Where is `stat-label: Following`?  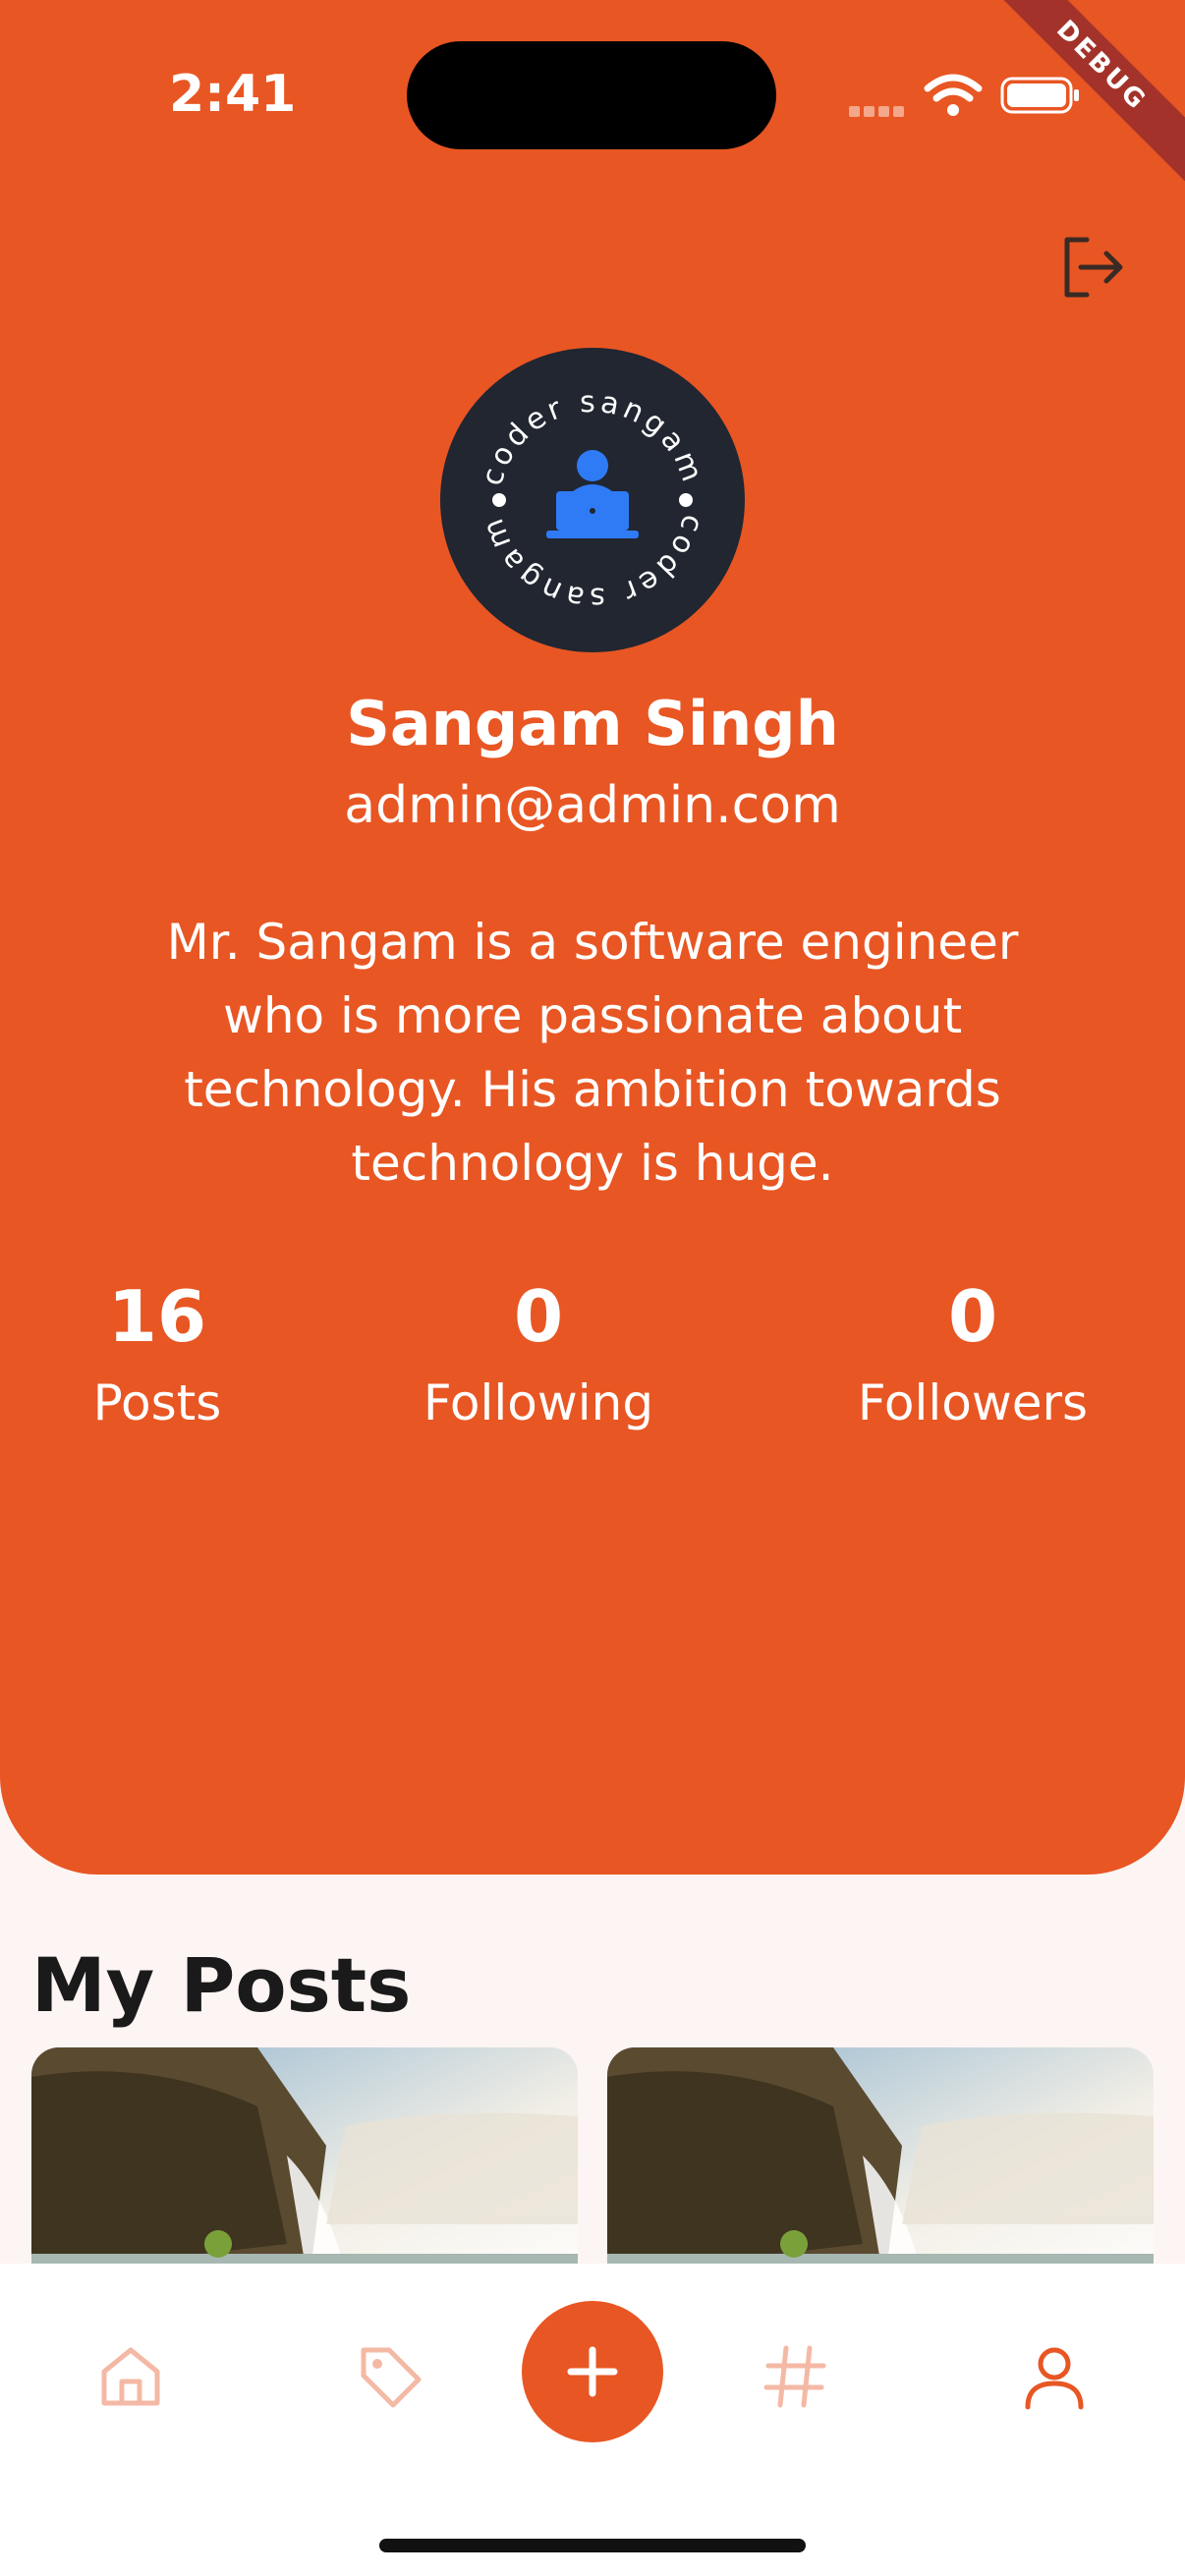 stat-label: Following is located at coordinates (538, 1402).